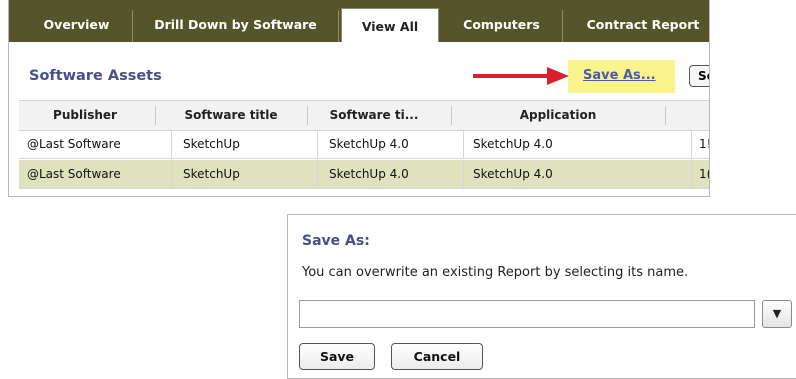 Image resolution: width=796 pixels, height=379 pixels. What do you see at coordinates (236, 26) in the screenshot?
I see `tab-drill-down-by-software: Drill Down by Software` at bounding box center [236, 26].